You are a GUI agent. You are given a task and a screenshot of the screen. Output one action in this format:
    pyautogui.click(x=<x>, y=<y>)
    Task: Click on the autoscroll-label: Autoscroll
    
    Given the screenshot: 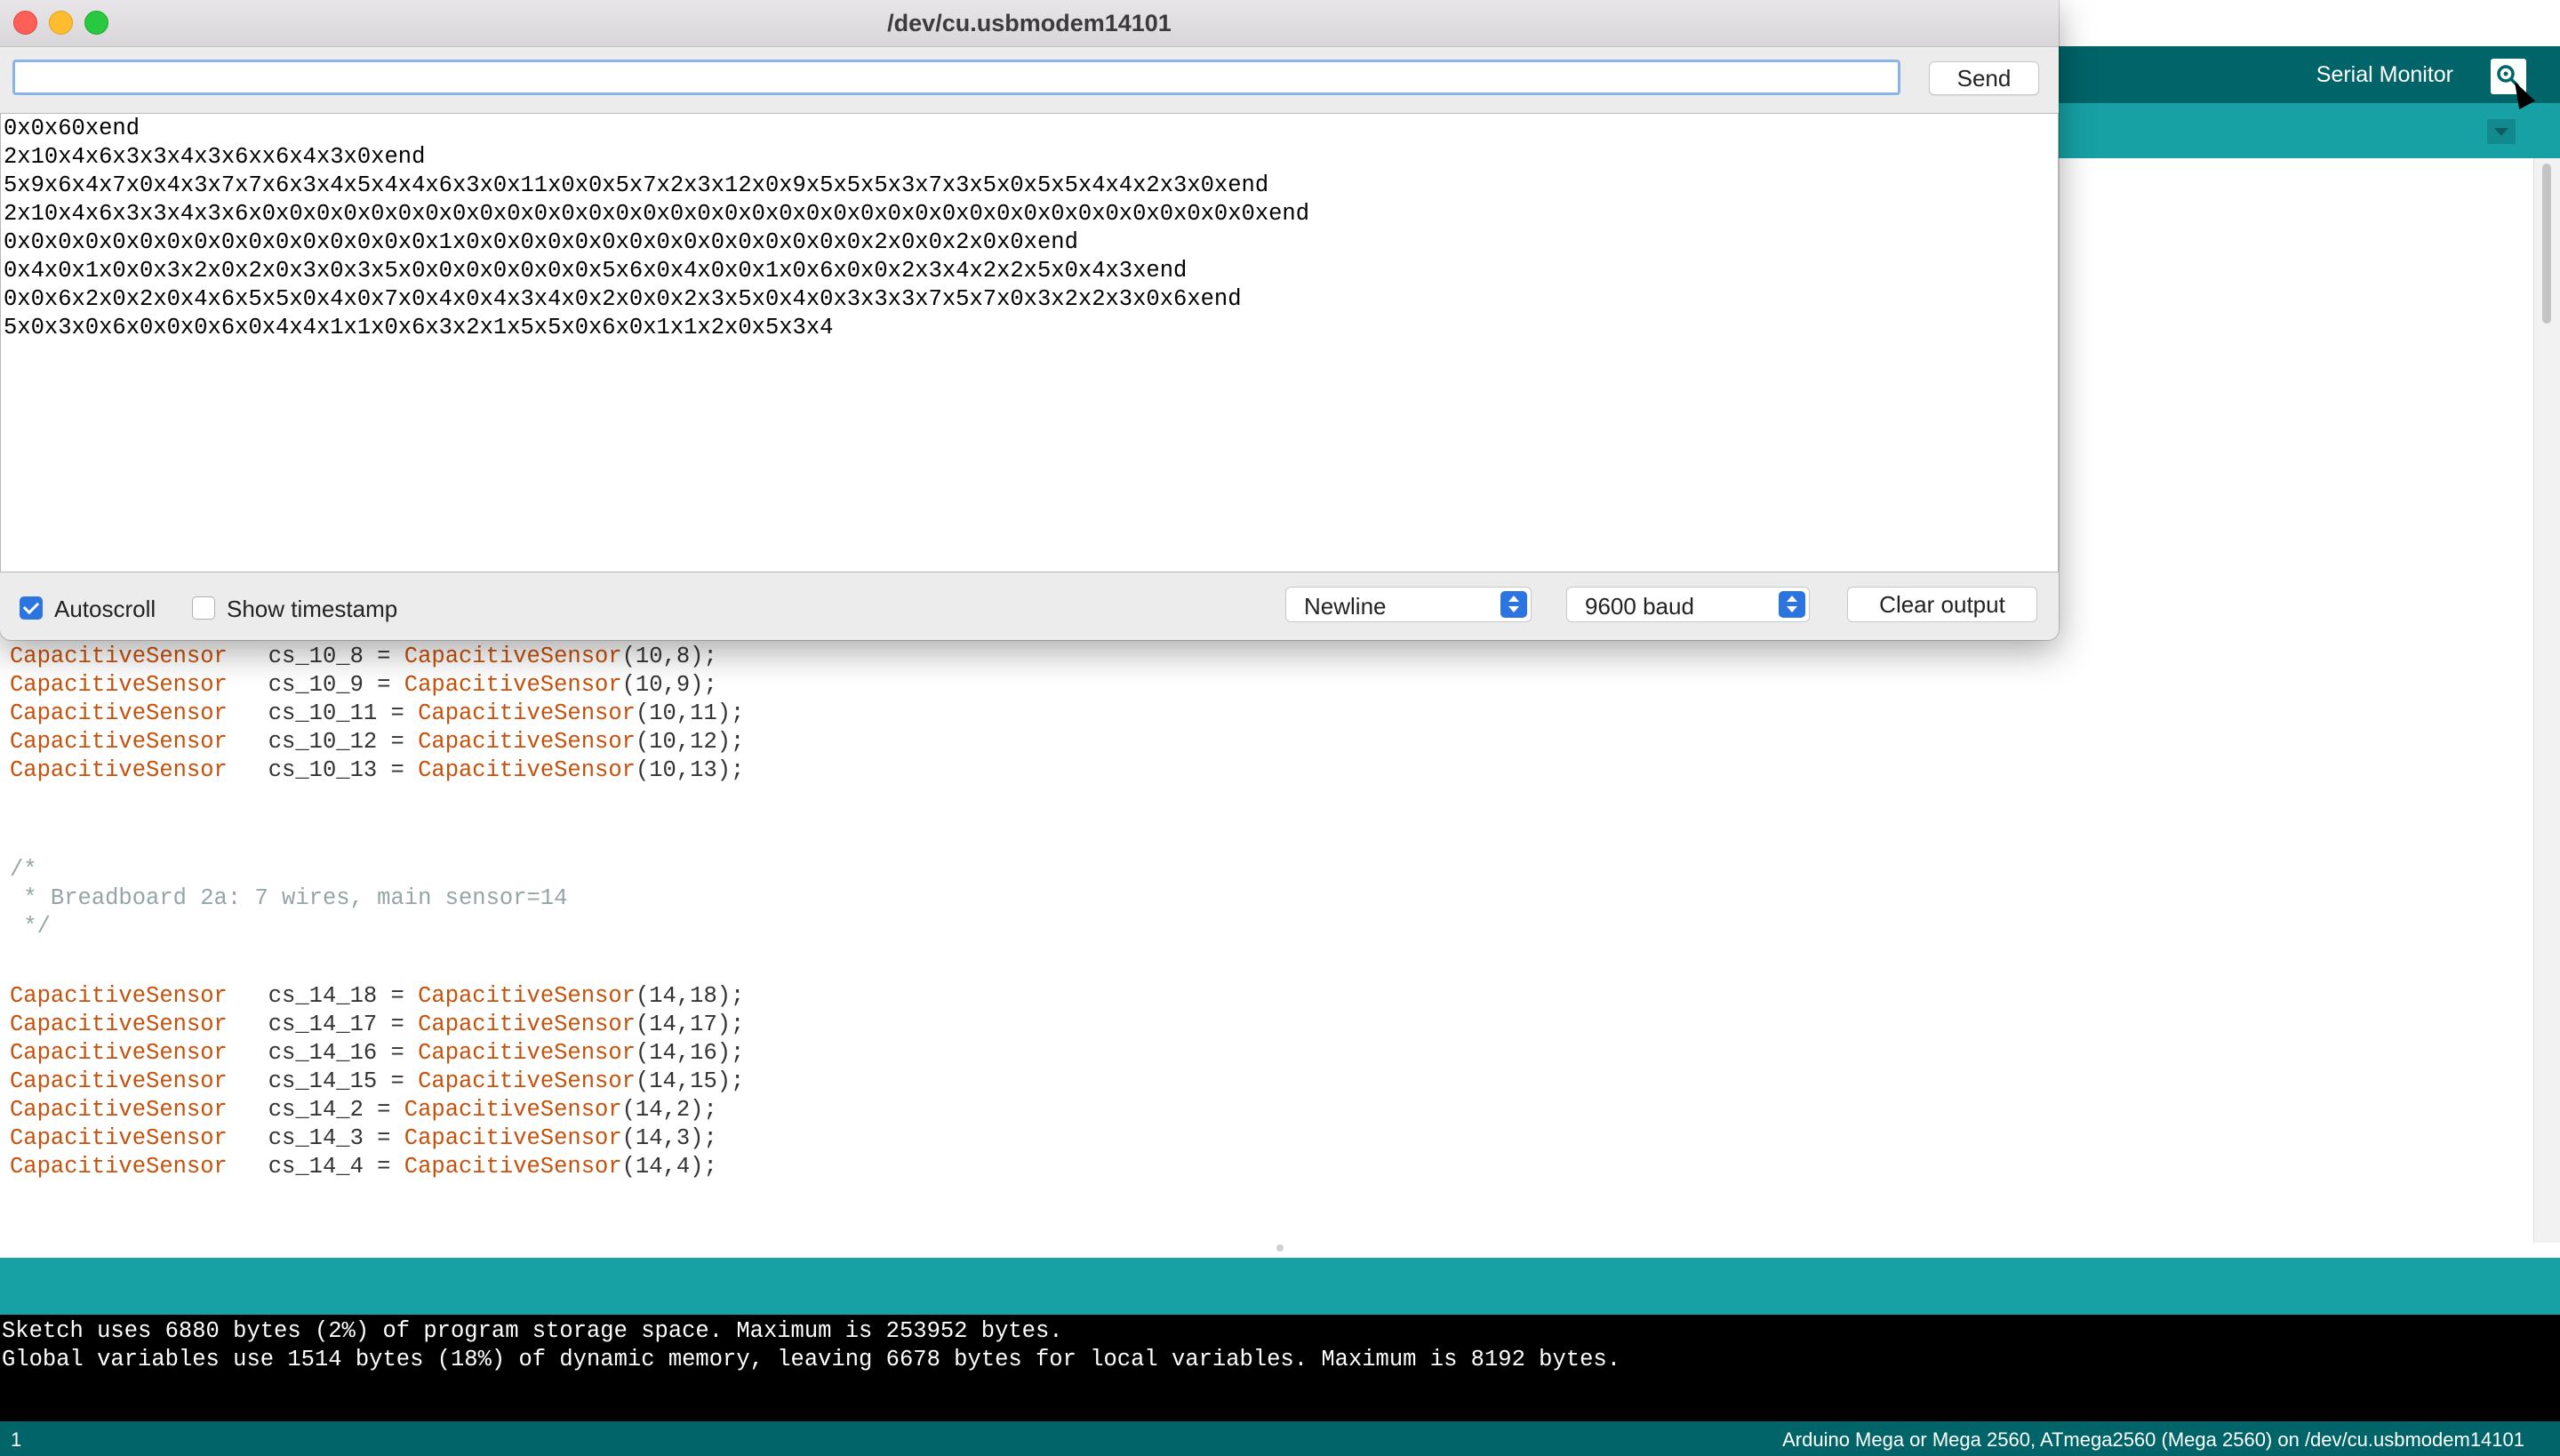 What is the action you would take?
    pyautogui.click(x=105, y=609)
    